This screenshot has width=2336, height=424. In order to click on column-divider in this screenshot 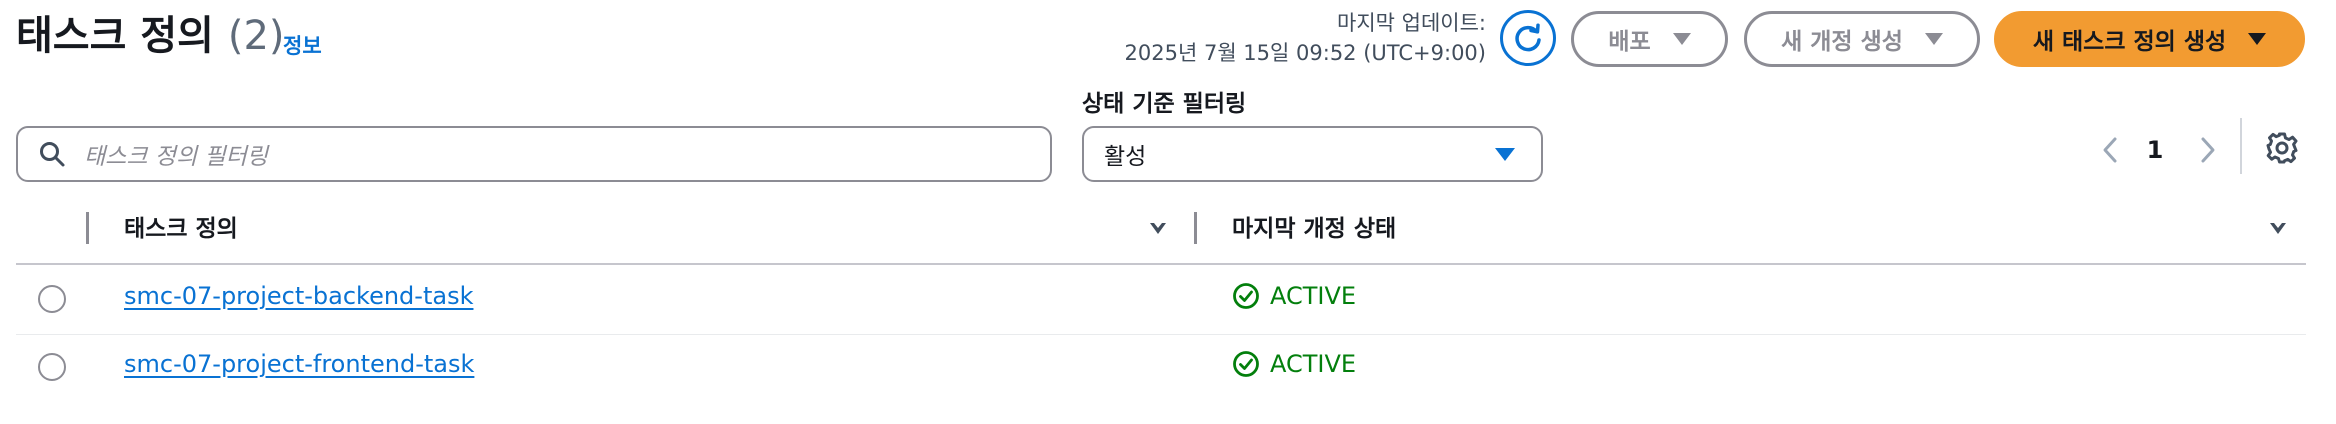, I will do `click(87, 228)`.